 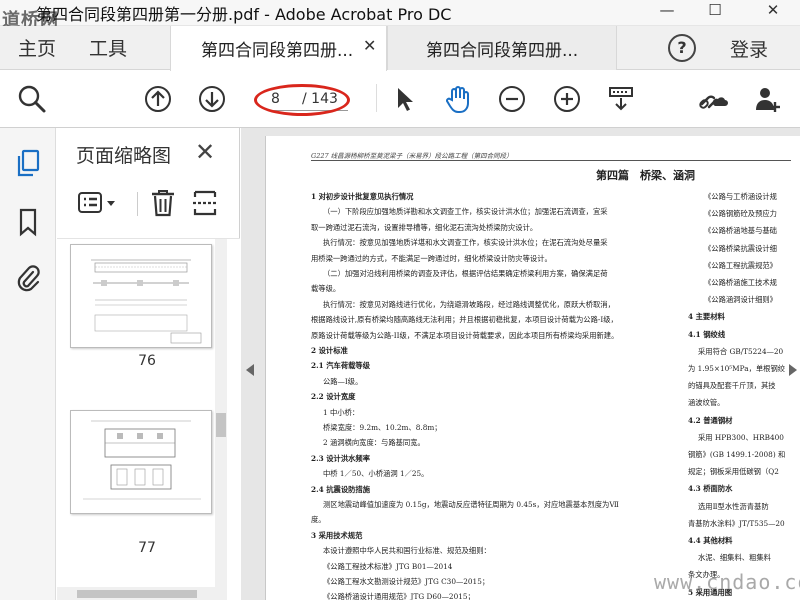 I want to click on document-text-line: 涵波纹管。, so click(x=706, y=403).